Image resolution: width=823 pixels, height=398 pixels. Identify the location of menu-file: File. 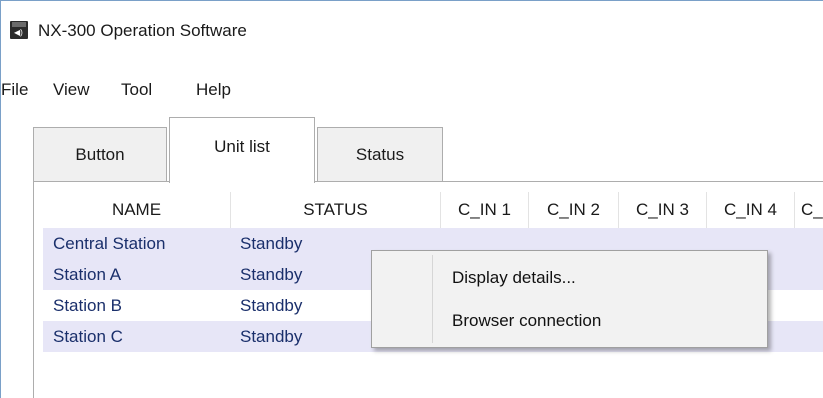
(14, 90).